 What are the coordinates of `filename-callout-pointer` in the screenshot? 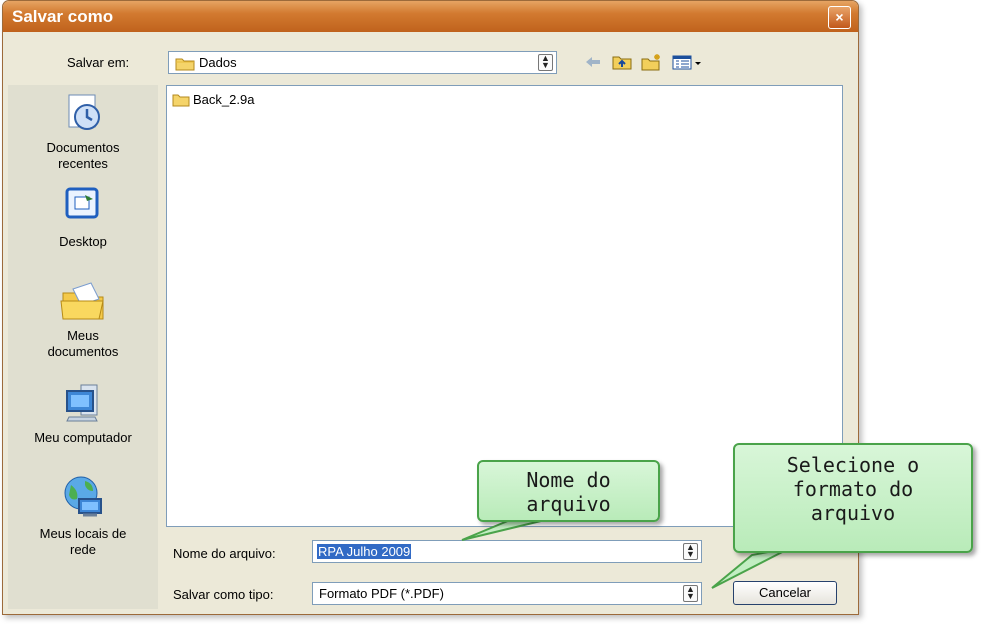 It's located at (503, 530).